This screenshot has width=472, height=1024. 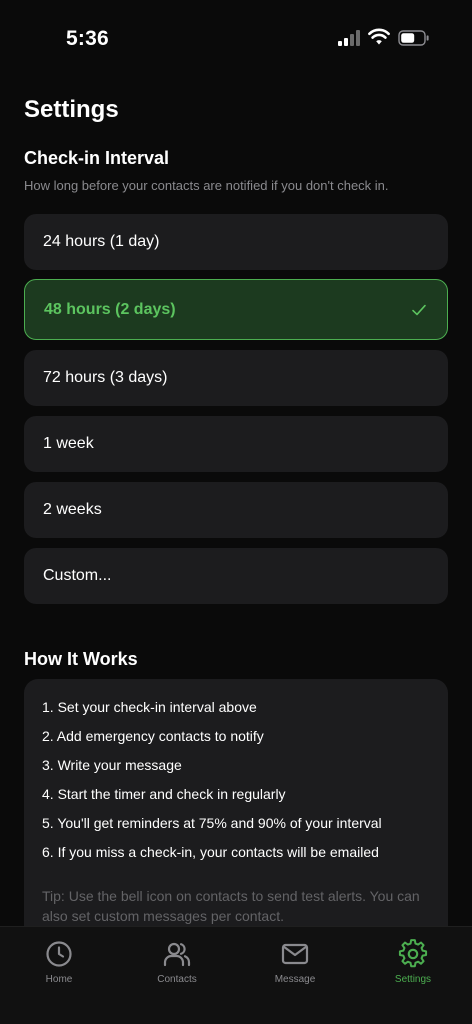 I want to click on interval-option-24h: 24 hours (1 day), so click(x=236, y=242).